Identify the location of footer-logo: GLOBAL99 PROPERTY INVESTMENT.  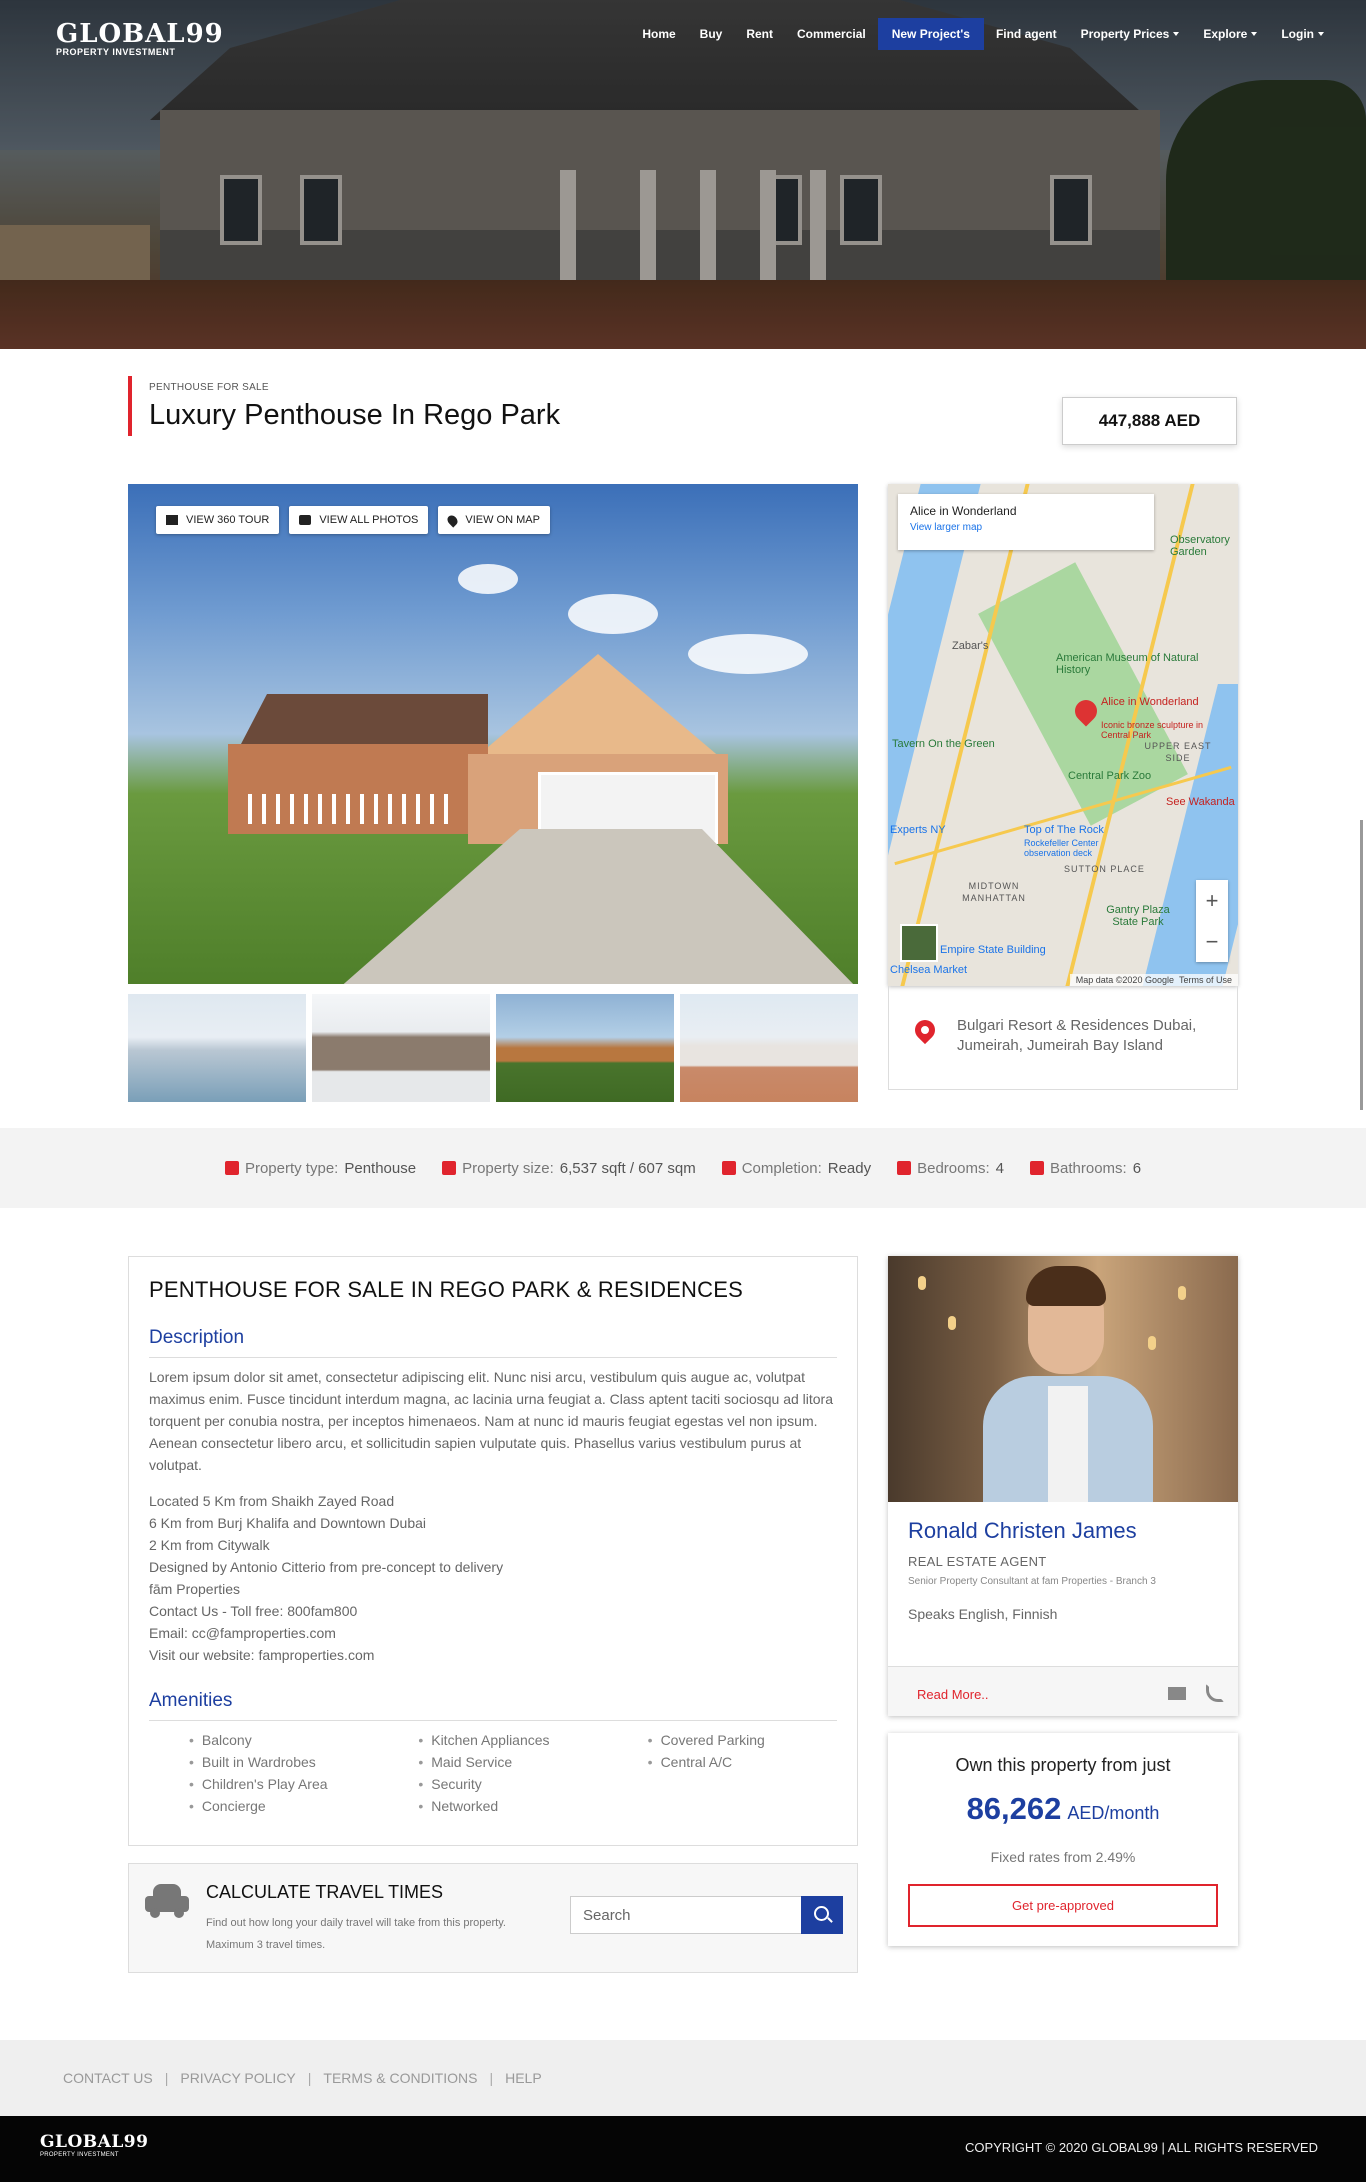
(94, 2145).